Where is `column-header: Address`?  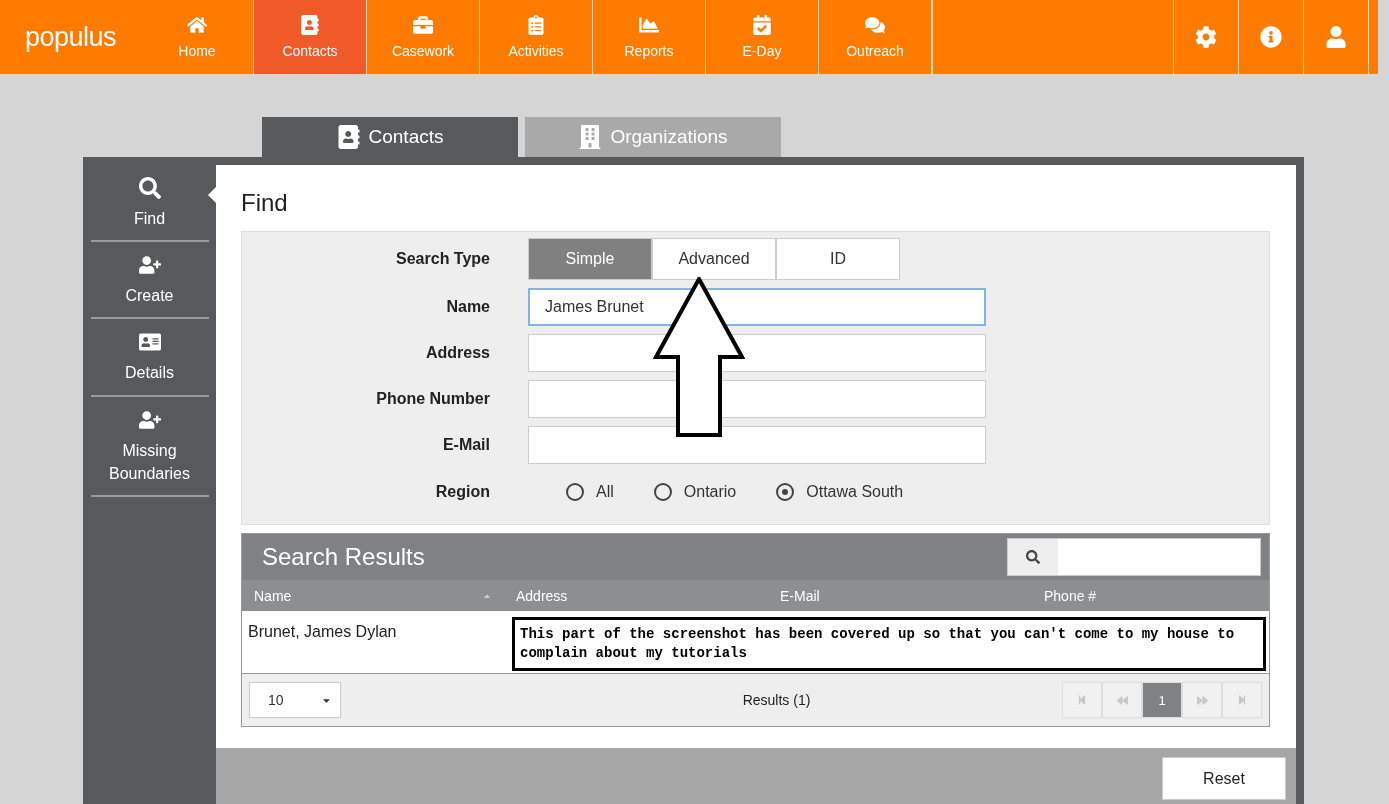 column-header: Address is located at coordinates (636, 595).